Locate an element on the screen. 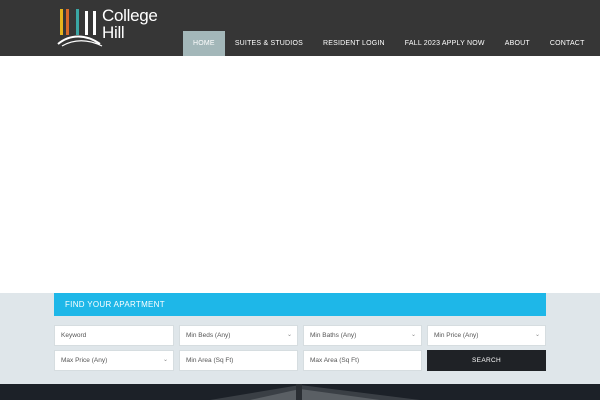 The image size is (600, 400). building-roof-icon is located at coordinates (300, 392).